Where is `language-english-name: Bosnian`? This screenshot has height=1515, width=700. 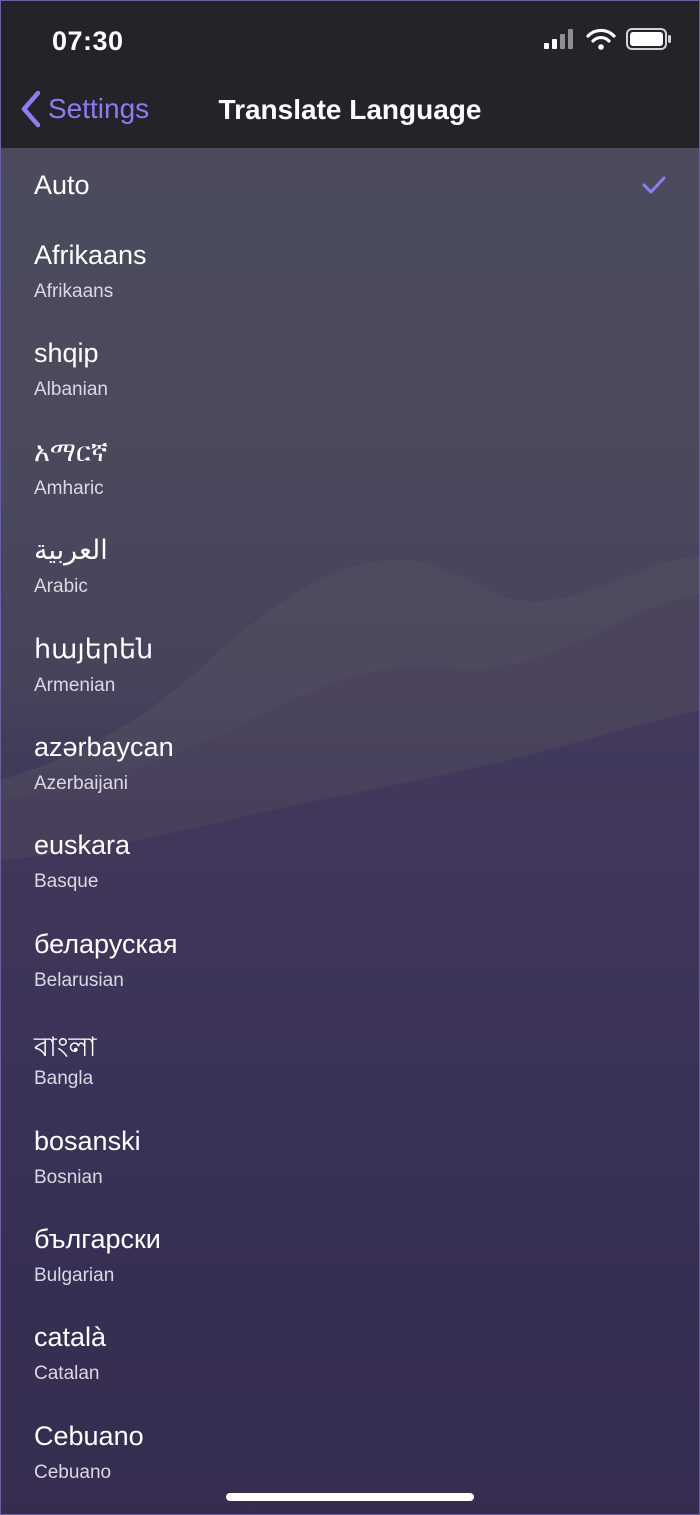
language-english-name: Bosnian is located at coordinates (68, 1177).